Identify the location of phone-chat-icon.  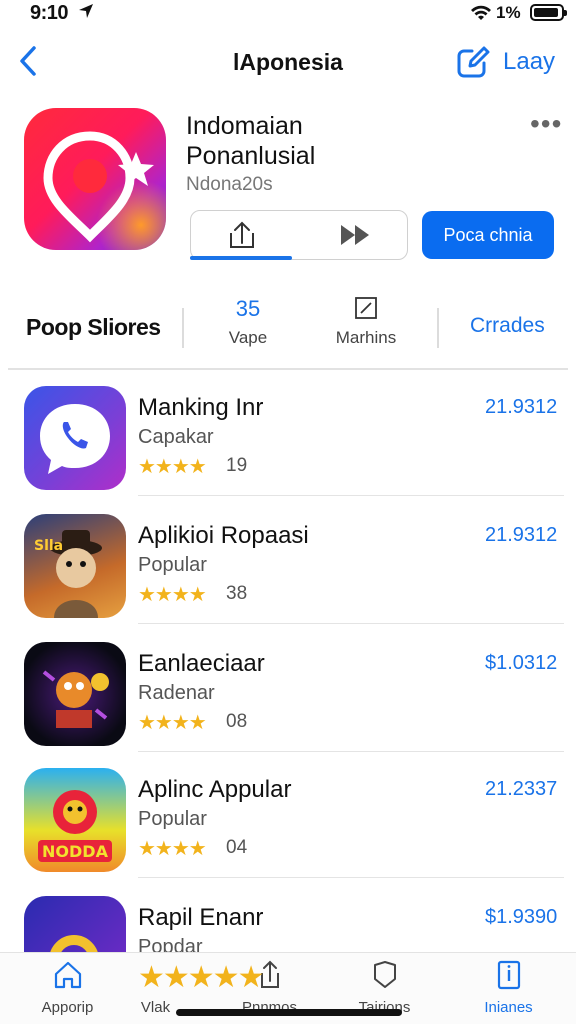
(75, 439).